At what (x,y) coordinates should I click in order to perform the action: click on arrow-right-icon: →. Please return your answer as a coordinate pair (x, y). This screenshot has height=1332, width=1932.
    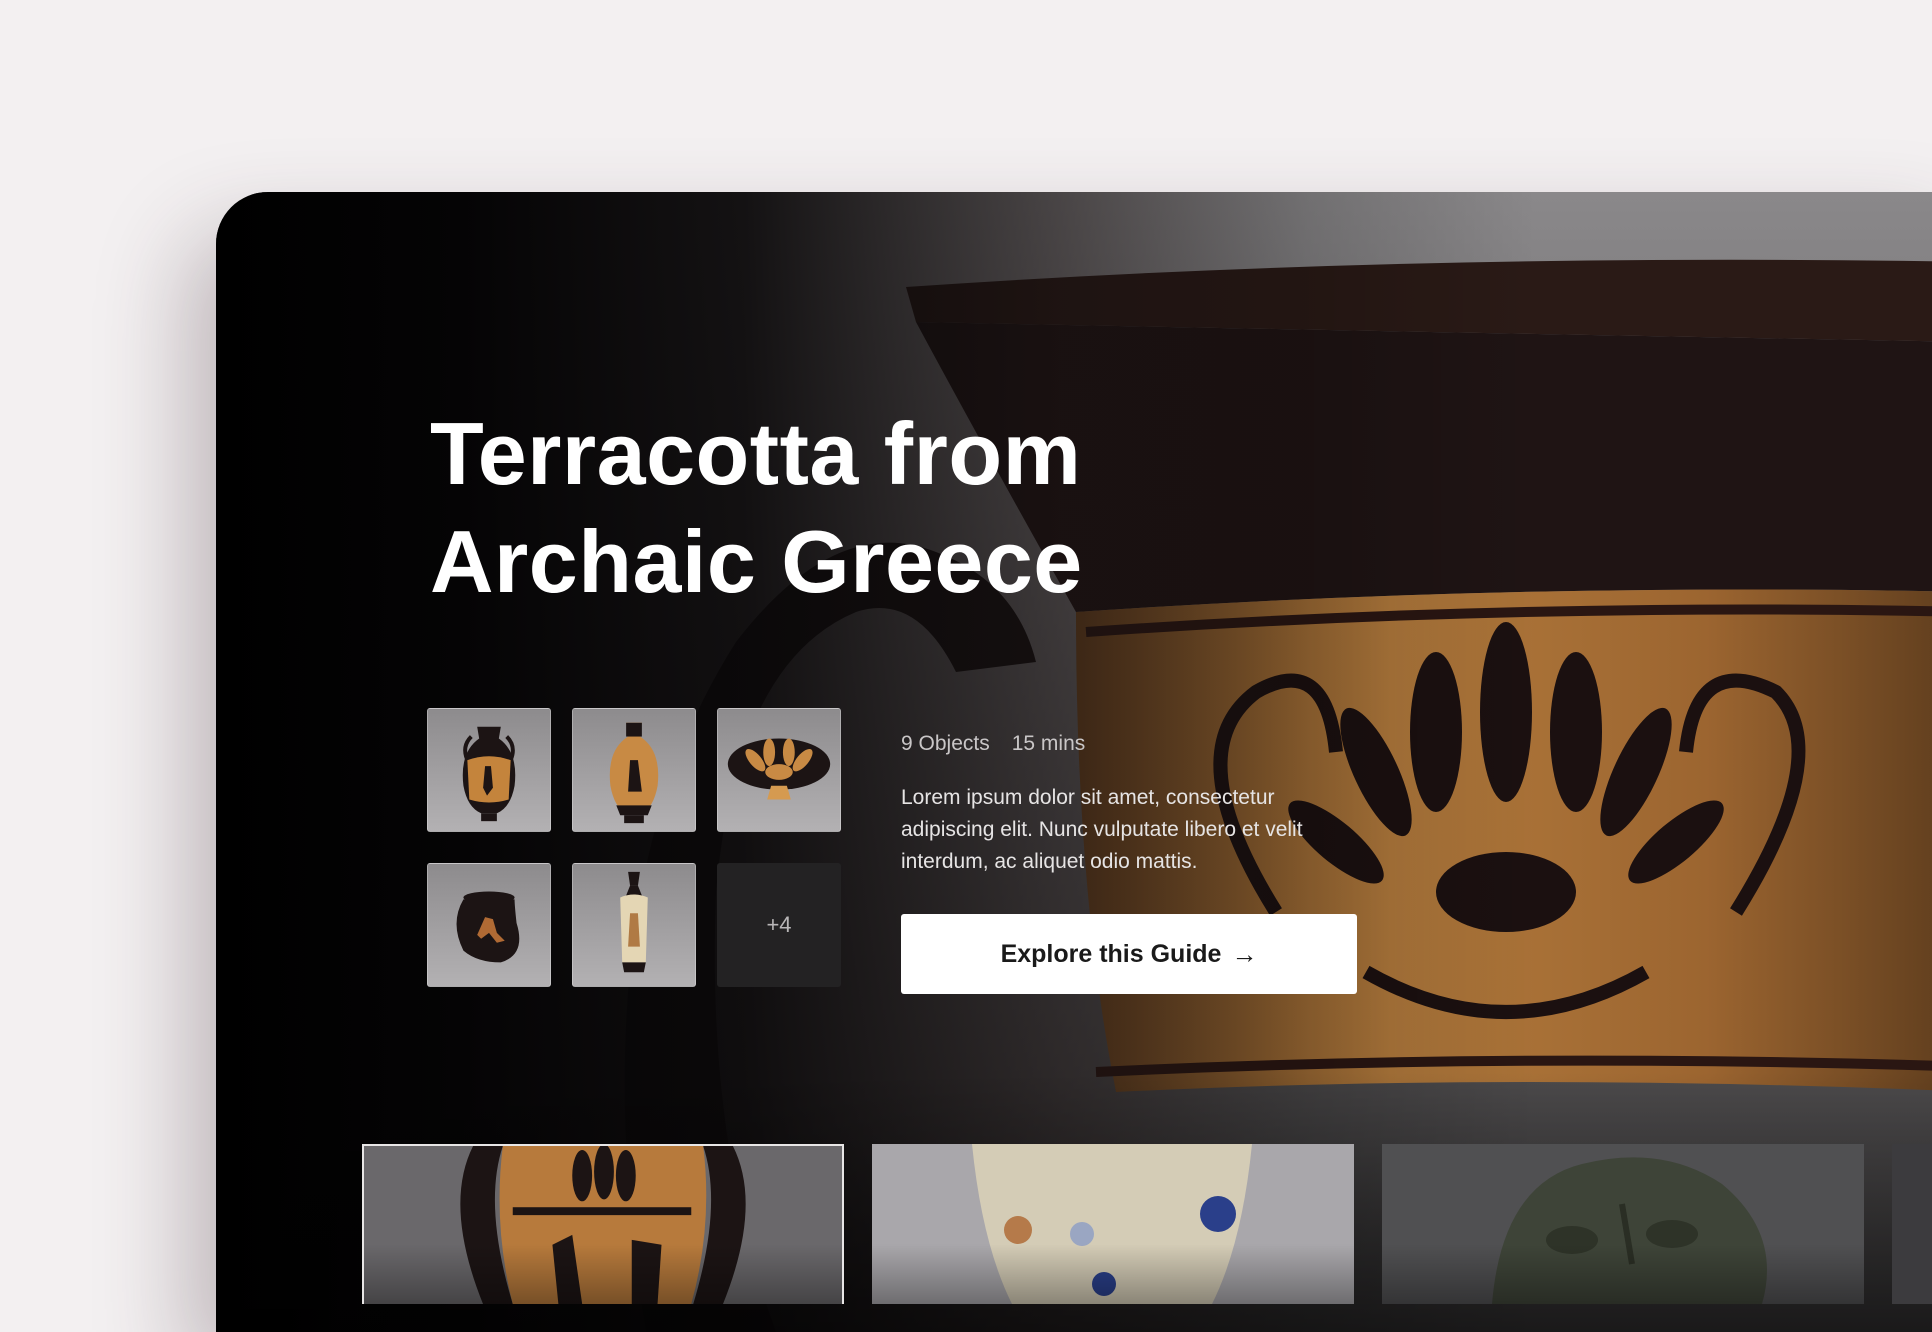
    Looking at the image, I should click on (1244, 953).